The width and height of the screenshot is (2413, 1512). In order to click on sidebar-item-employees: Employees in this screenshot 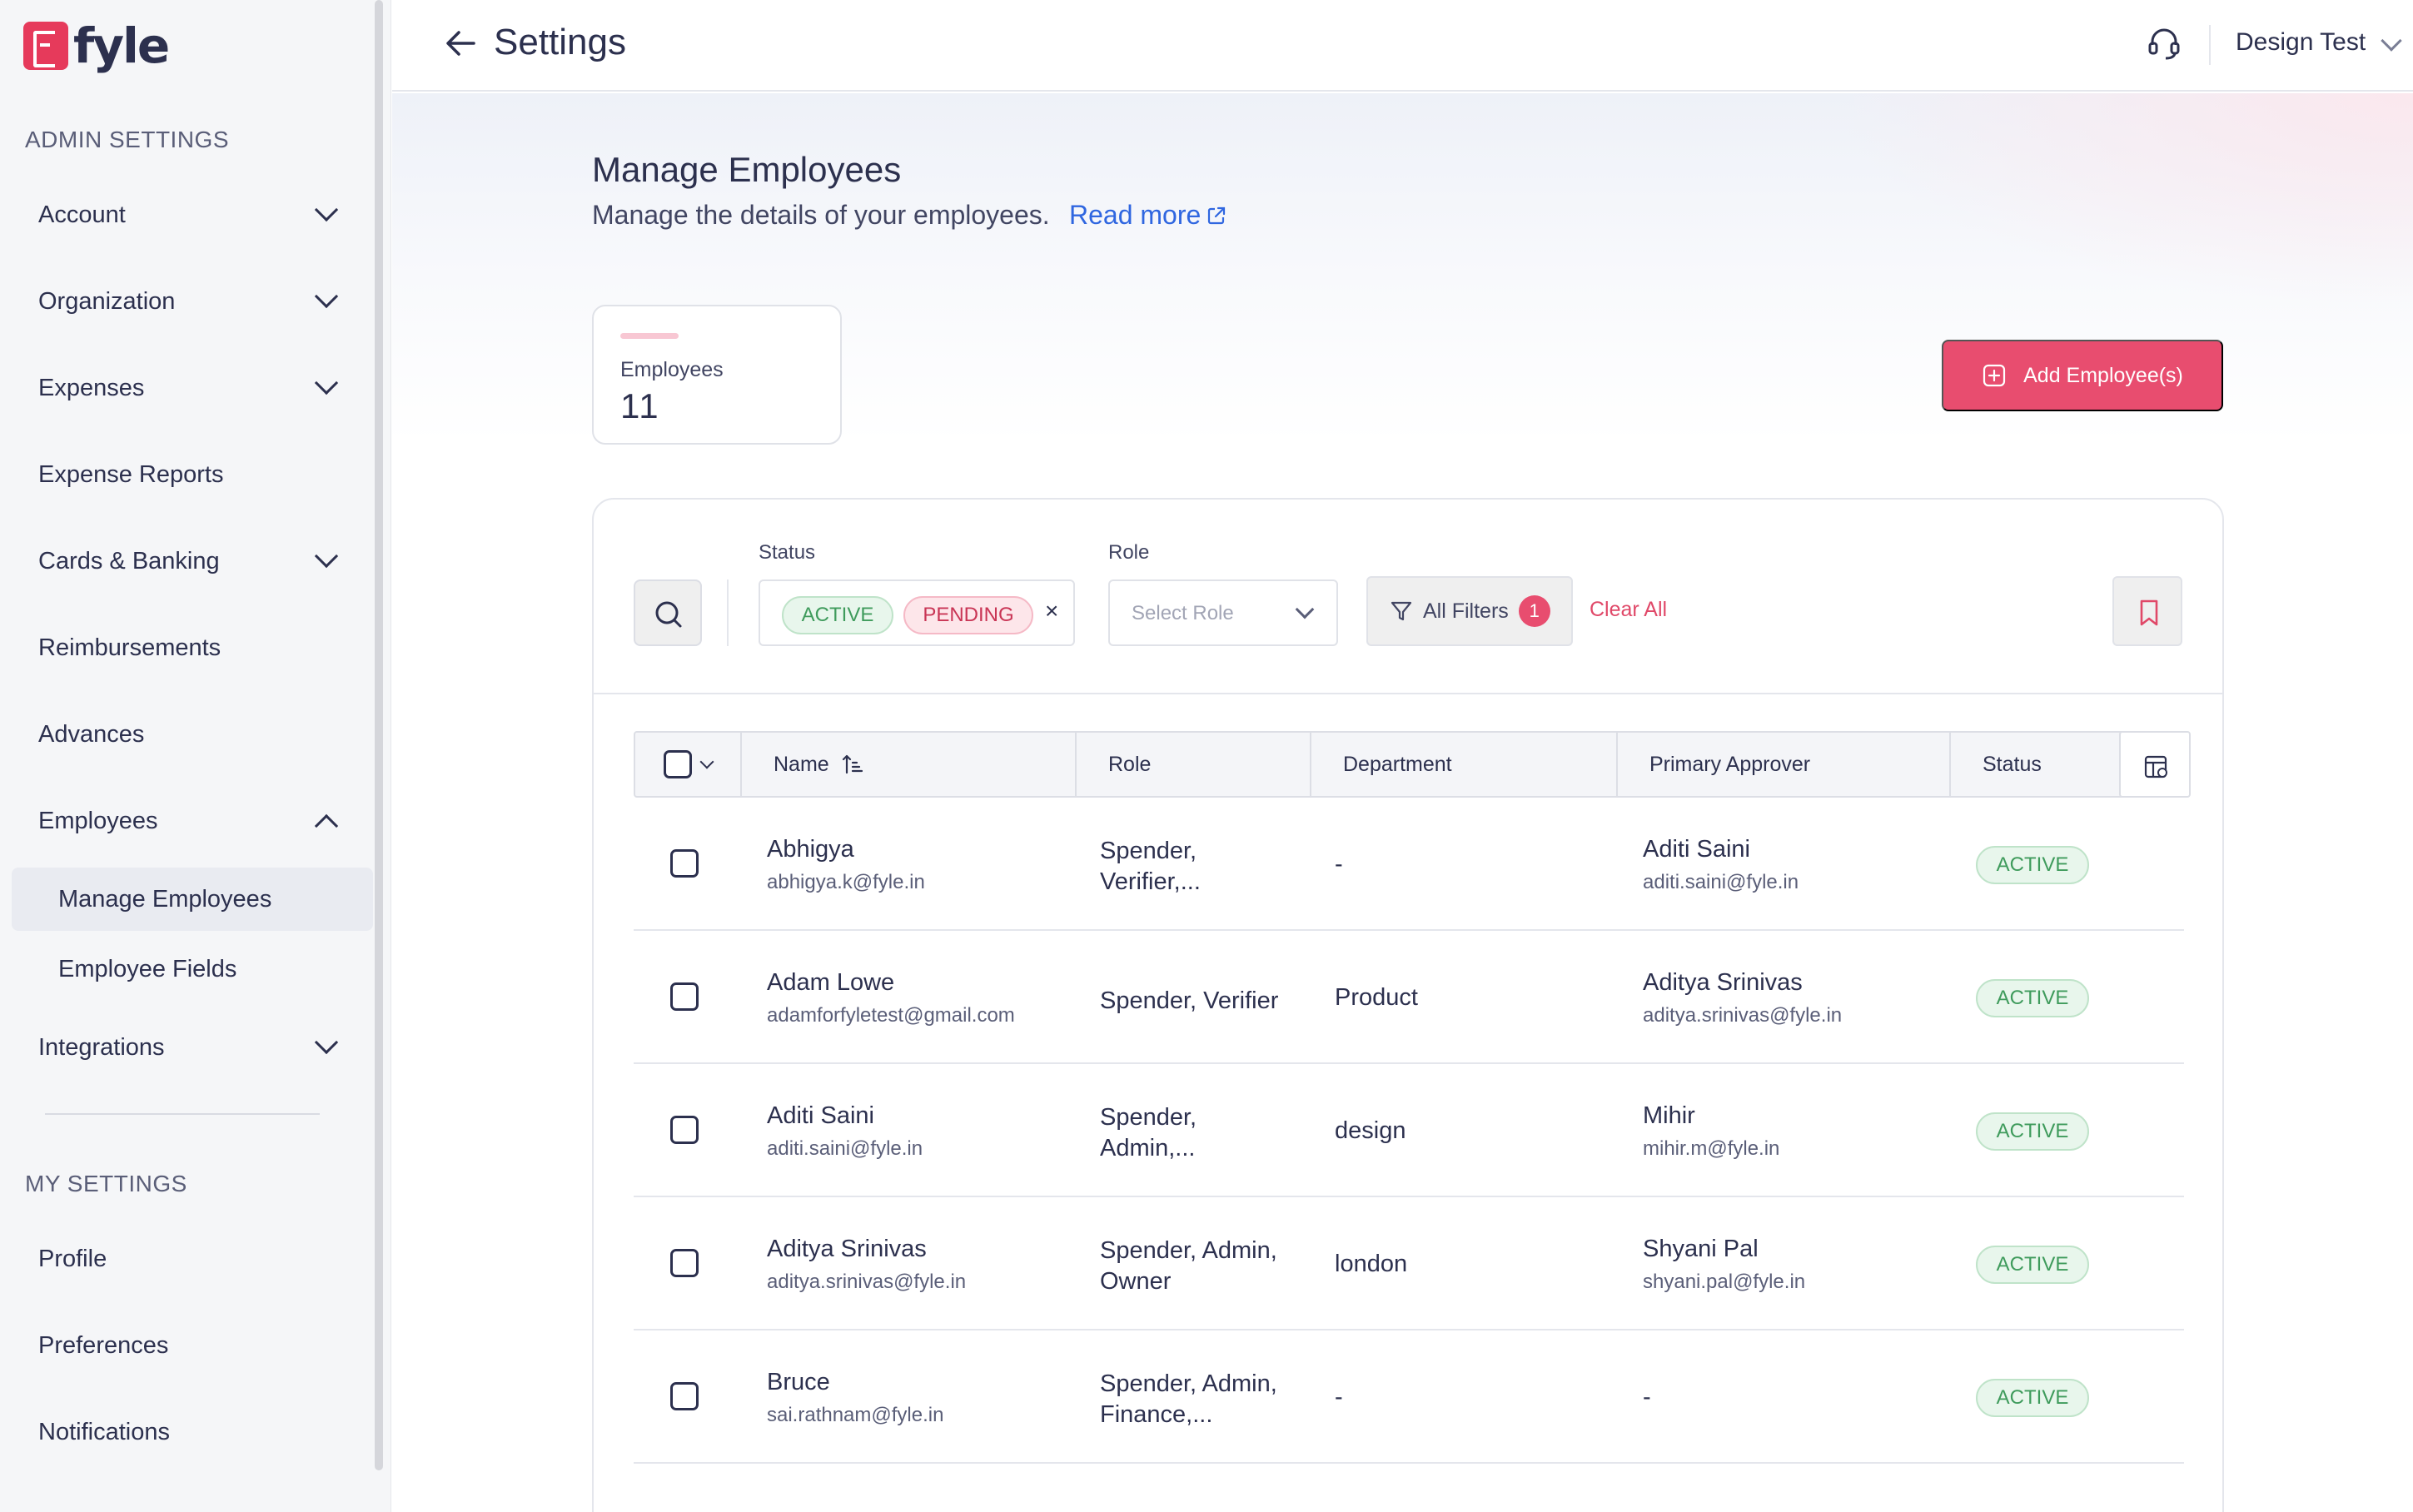, I will do `click(192, 821)`.